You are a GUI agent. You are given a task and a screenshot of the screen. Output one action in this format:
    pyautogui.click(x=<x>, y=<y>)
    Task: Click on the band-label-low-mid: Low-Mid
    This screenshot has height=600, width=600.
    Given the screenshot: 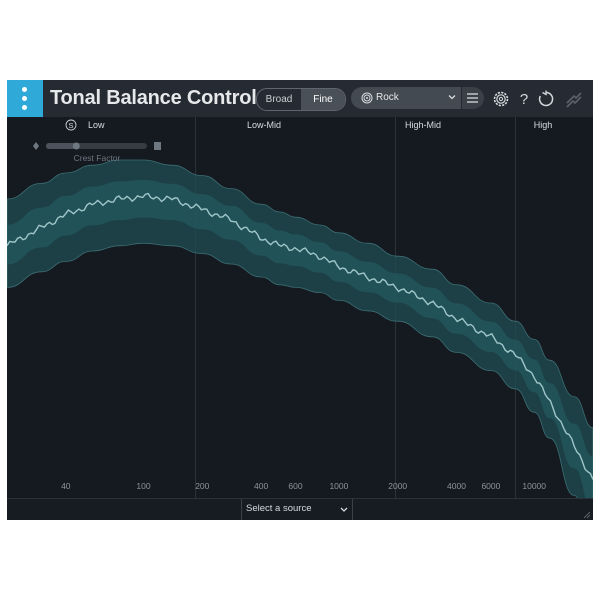 What is the action you would take?
    pyautogui.click(x=264, y=125)
    